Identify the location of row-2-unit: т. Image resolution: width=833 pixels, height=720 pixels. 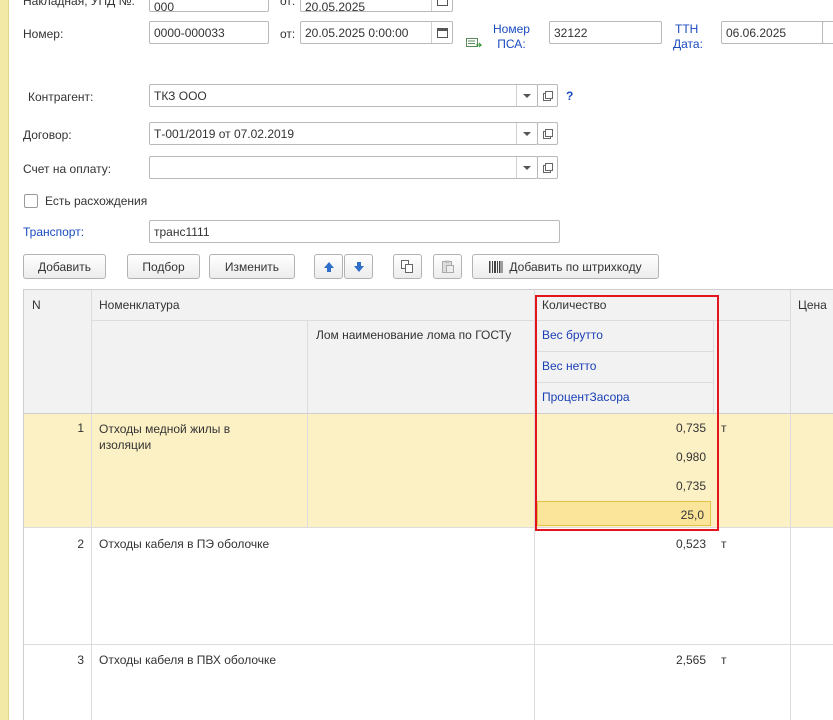
(724, 544).